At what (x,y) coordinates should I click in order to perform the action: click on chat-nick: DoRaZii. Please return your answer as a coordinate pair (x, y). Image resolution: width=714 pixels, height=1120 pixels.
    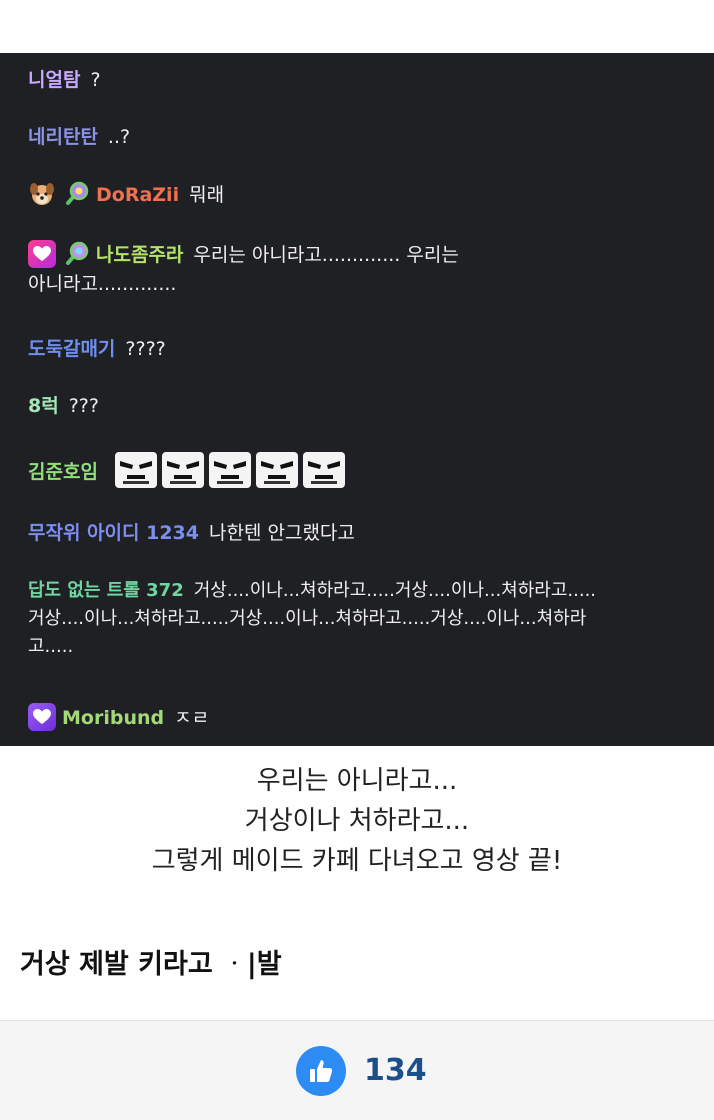
    Looking at the image, I should click on (137, 195).